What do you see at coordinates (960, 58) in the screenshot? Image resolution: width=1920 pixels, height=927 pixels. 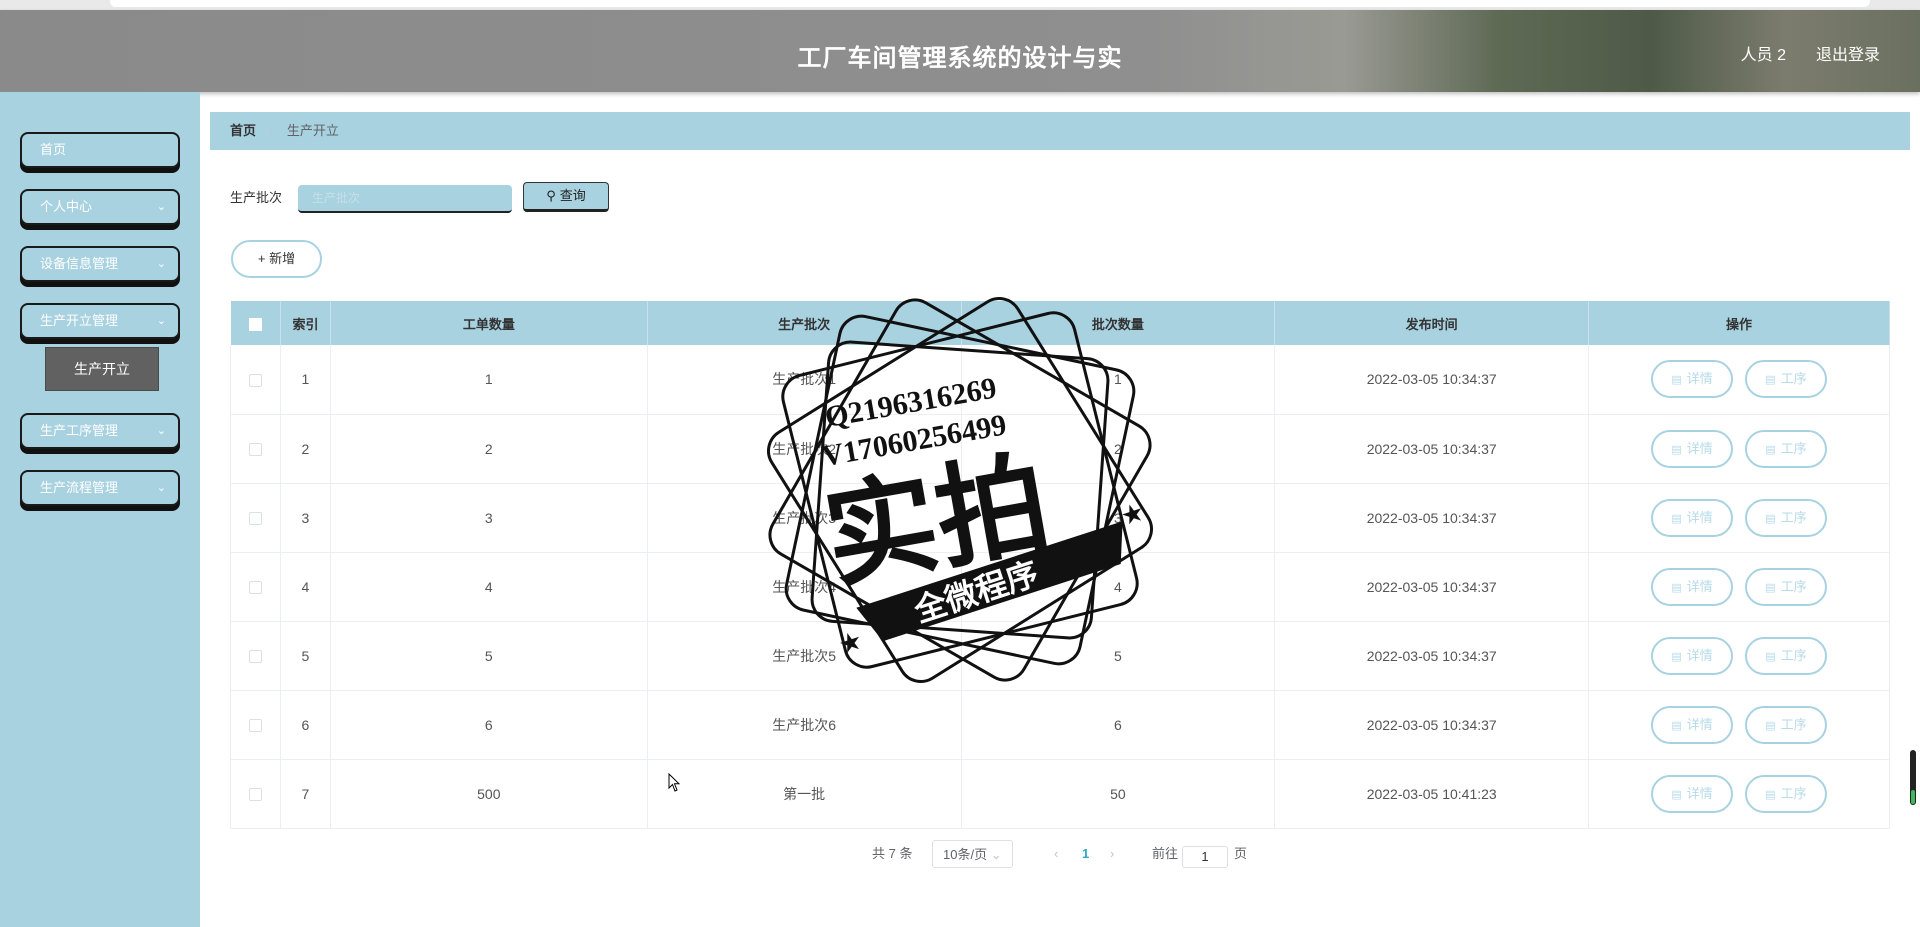 I see `app-title: 工厂车间管理系统的设计与实` at bounding box center [960, 58].